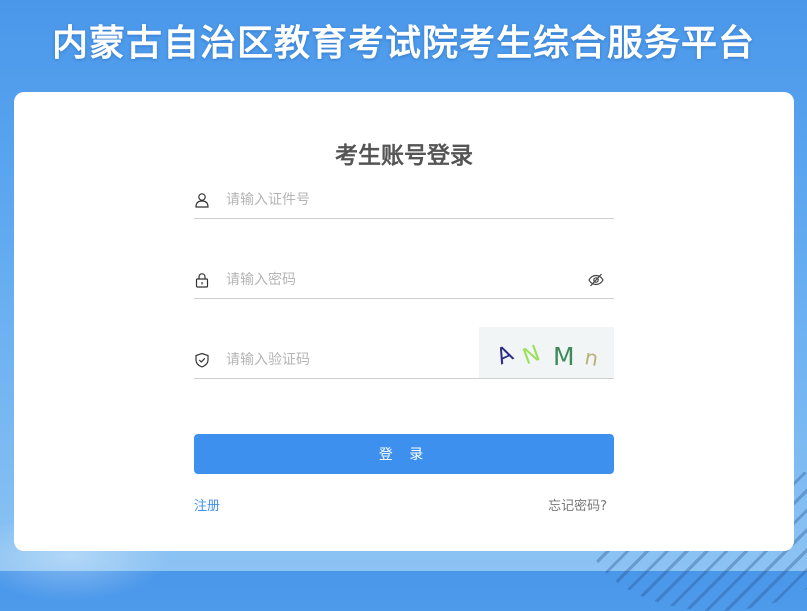  I want to click on captcha-image: A N M n, so click(546, 352).